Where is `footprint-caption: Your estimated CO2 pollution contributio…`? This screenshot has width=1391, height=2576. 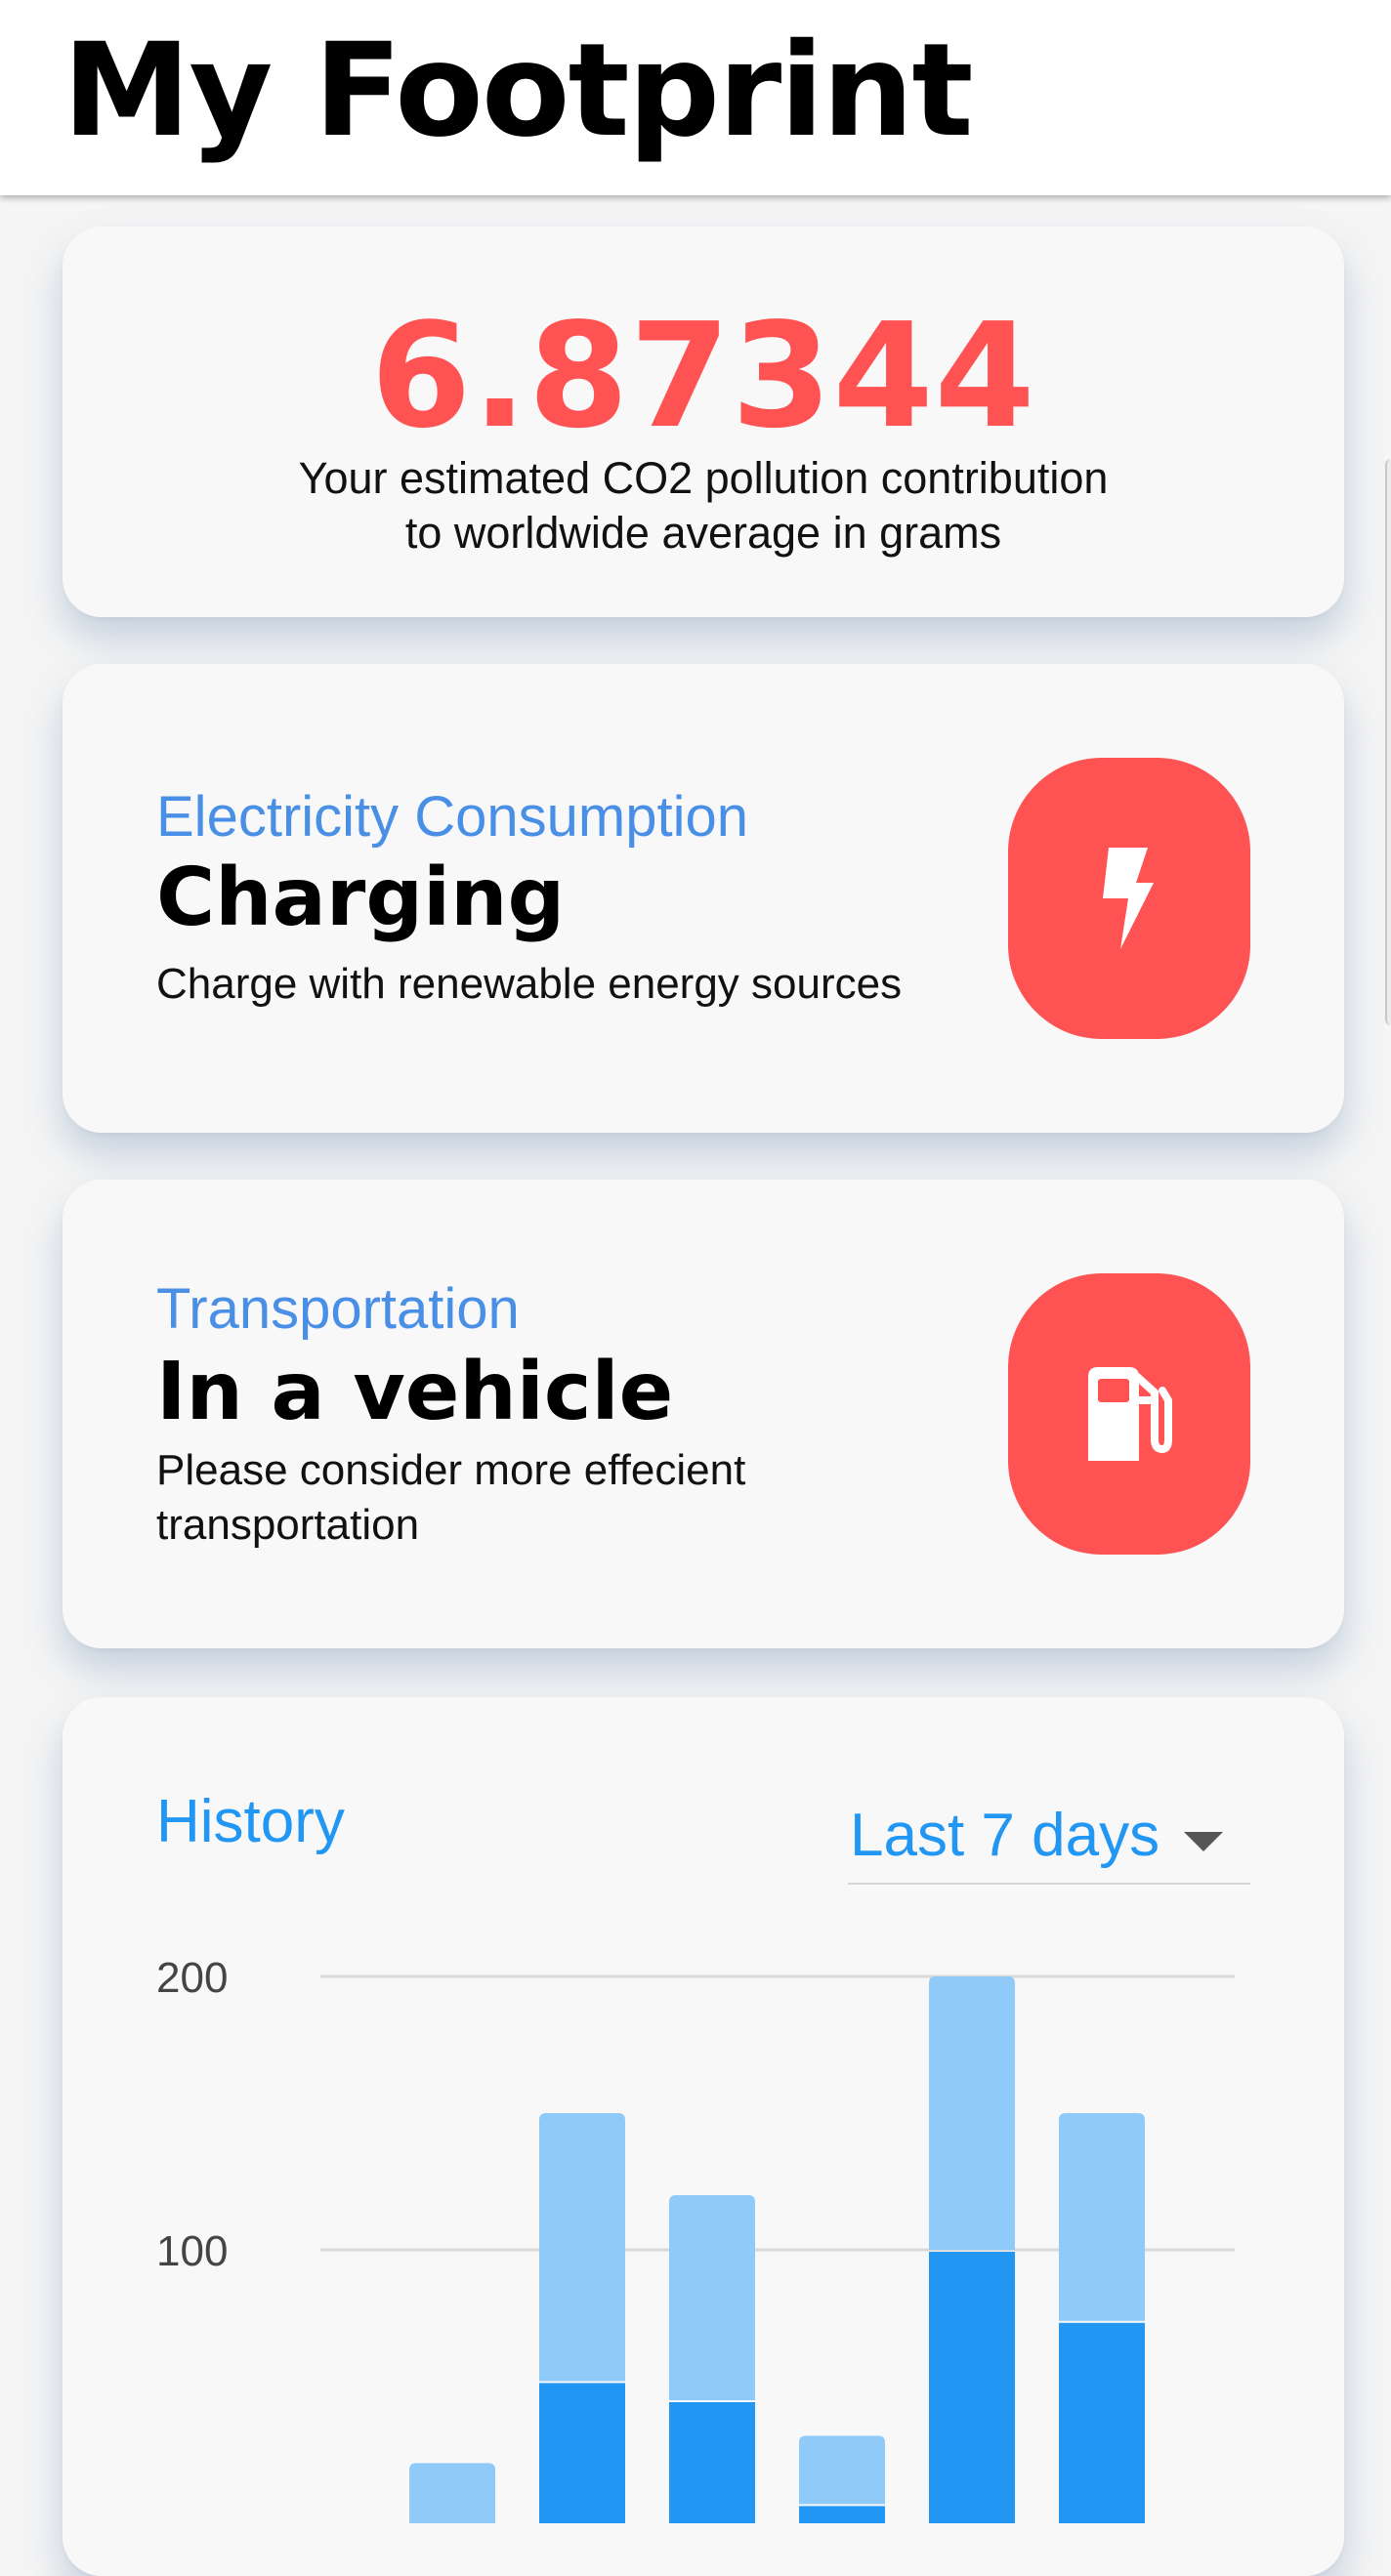
footprint-caption: Your estimated CO2 pollution contributio… is located at coordinates (703, 506).